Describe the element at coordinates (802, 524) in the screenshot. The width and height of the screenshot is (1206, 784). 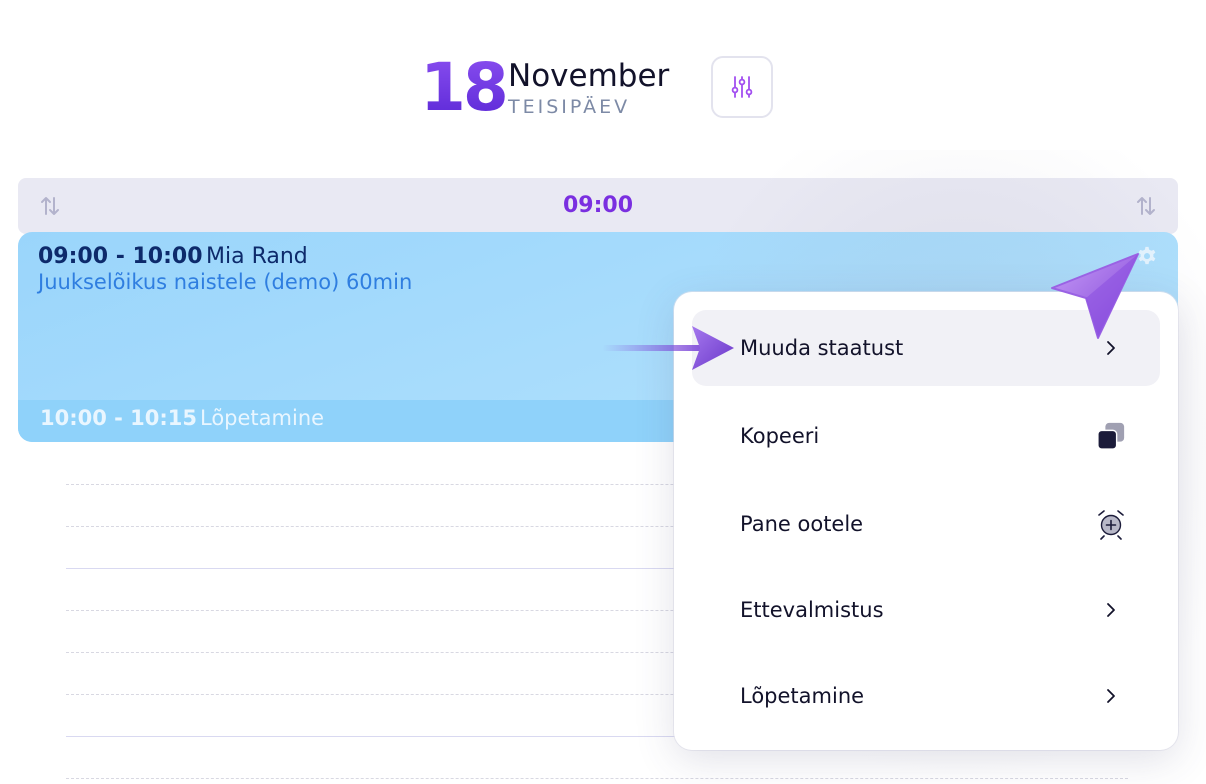
I see `menu-item-label: Pane ootele` at that location.